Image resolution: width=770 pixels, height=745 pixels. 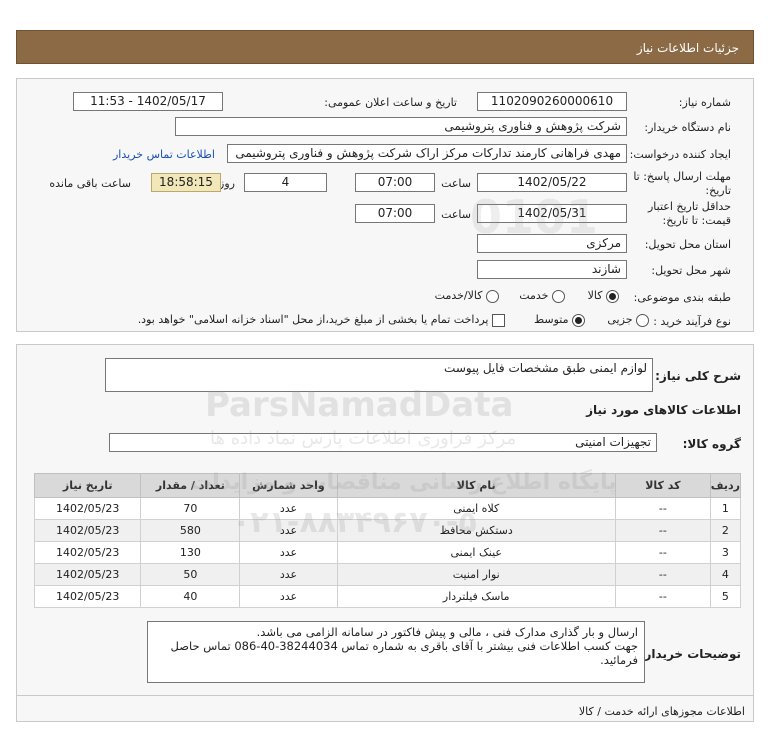 I want to click on deadline-label: مهلت ارسال پاسخ: تا, so click(x=682, y=176).